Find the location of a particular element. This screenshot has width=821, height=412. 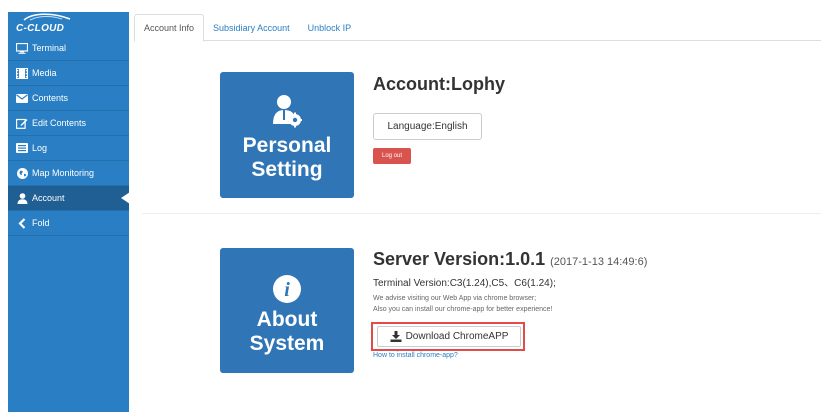

tile-title-line1: Personal is located at coordinates (287, 145).